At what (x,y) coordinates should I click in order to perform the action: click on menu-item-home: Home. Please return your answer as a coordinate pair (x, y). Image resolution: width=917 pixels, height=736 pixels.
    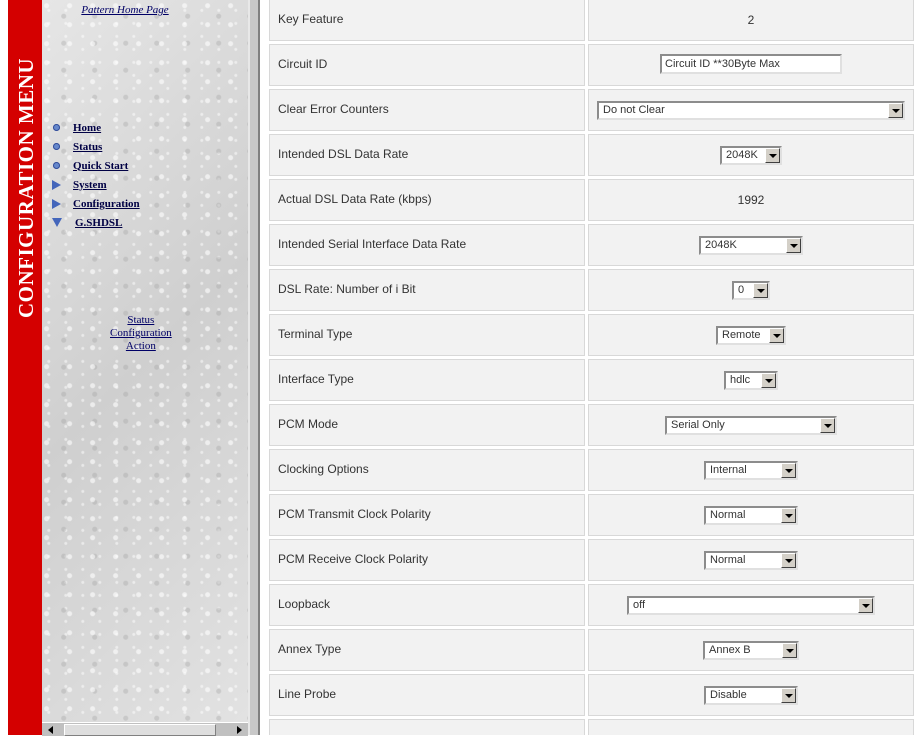
    Looking at the image, I should click on (96, 127).